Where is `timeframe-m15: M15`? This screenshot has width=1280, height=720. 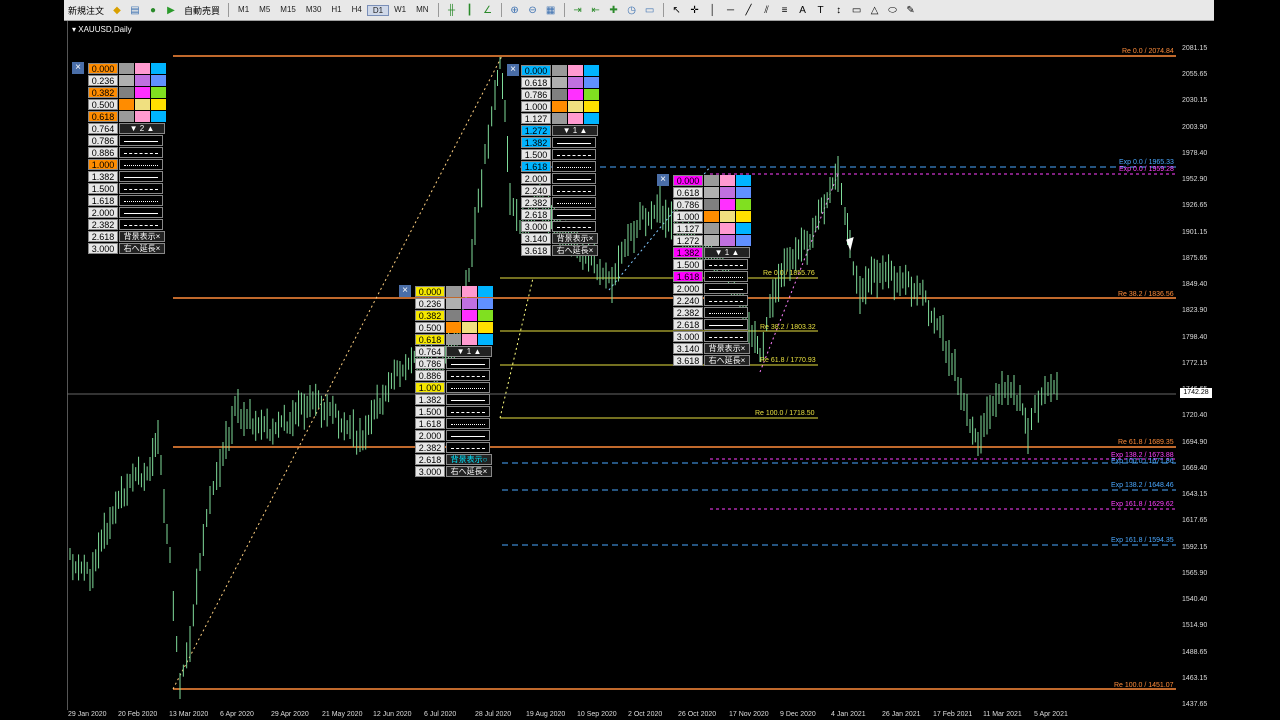
timeframe-m15: M15 is located at coordinates (288, 10).